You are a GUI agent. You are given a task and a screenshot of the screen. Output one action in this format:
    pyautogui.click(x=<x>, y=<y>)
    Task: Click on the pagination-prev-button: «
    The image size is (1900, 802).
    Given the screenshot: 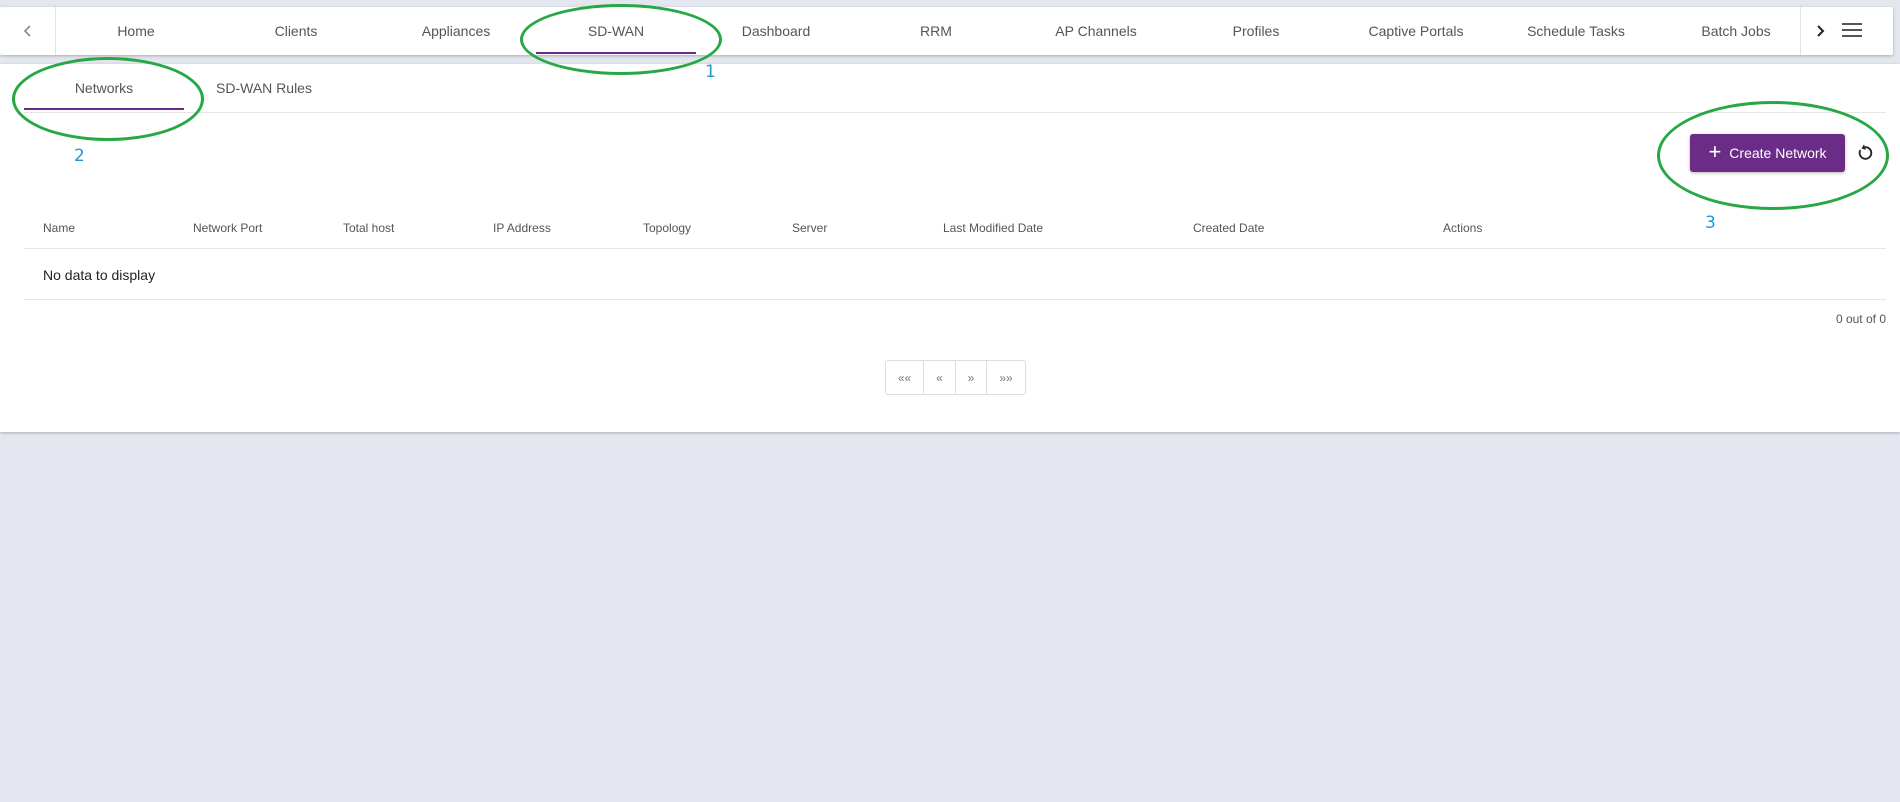 What is the action you would take?
    pyautogui.click(x=940, y=377)
    